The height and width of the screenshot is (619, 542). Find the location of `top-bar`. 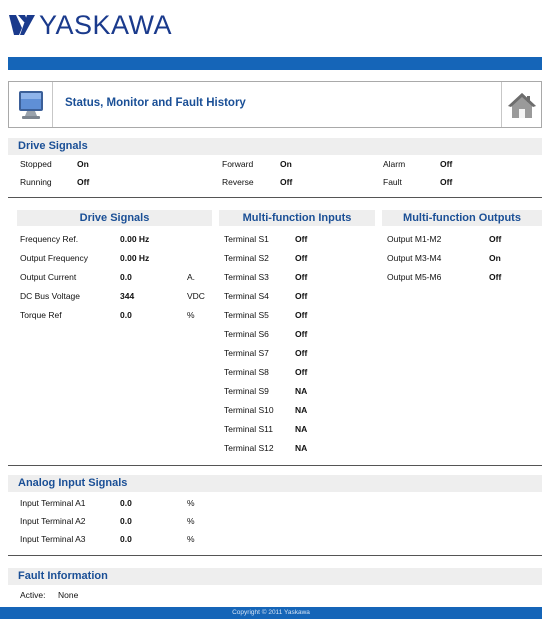

top-bar is located at coordinates (275, 63).